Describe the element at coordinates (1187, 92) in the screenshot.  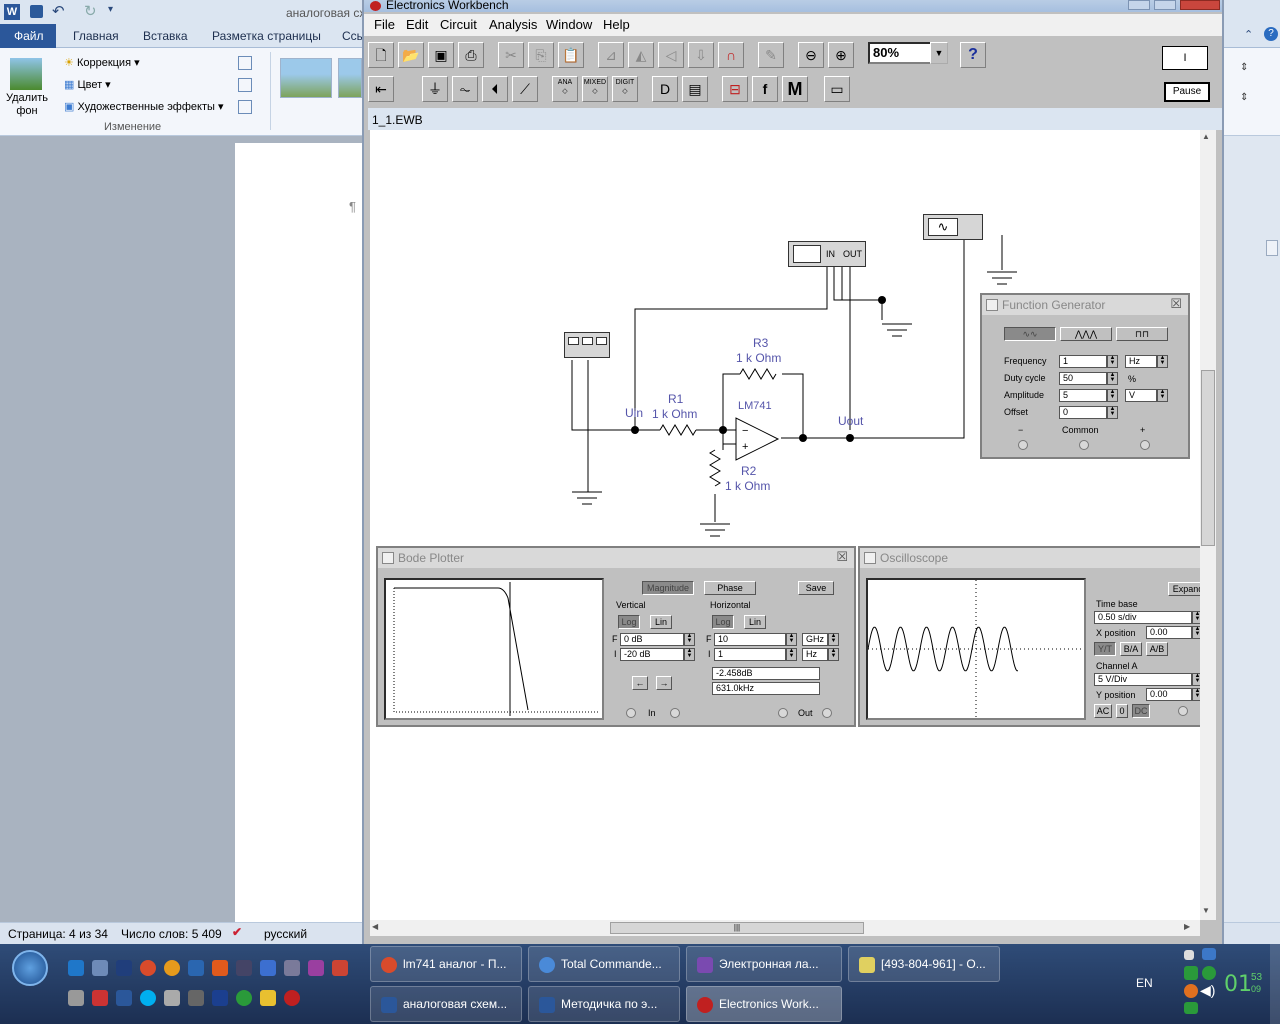
I see `pause-button: Pause` at that location.